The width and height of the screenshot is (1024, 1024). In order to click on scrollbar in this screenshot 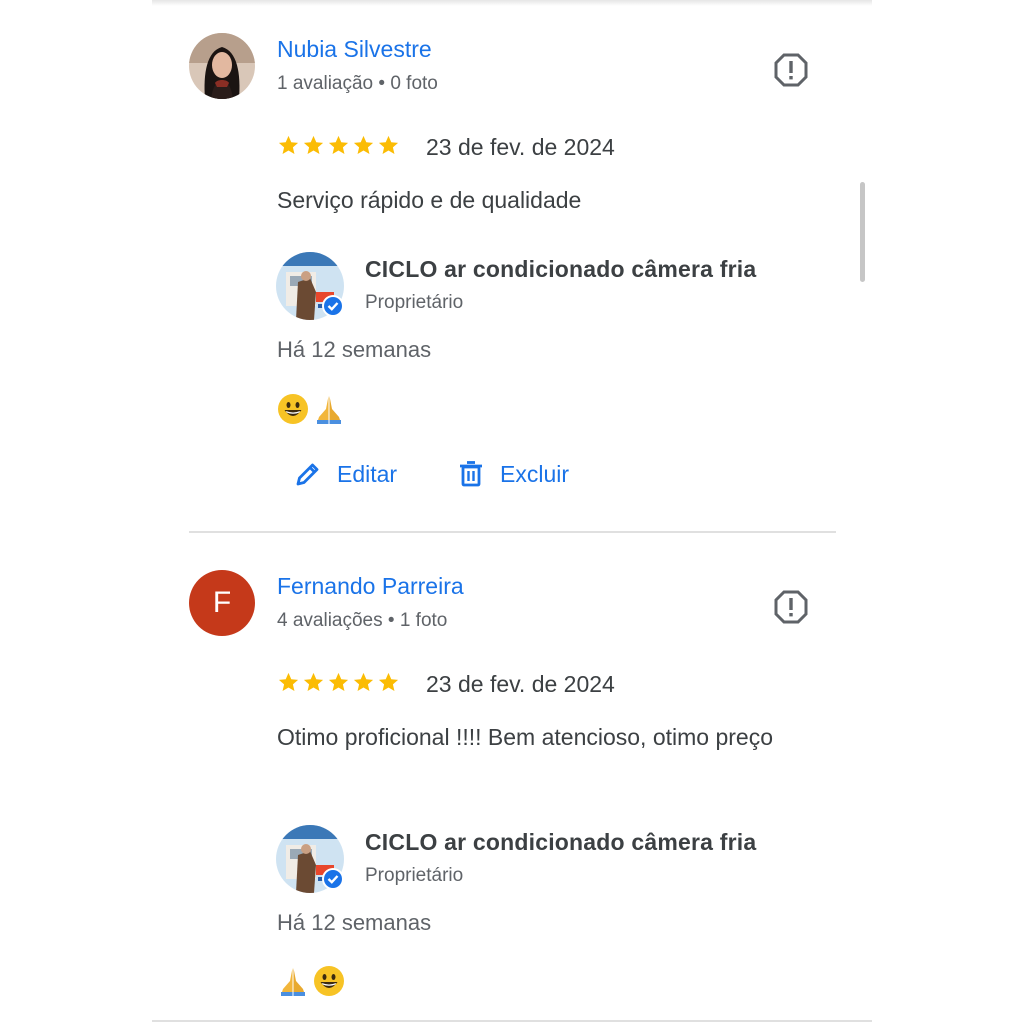, I will do `click(862, 232)`.